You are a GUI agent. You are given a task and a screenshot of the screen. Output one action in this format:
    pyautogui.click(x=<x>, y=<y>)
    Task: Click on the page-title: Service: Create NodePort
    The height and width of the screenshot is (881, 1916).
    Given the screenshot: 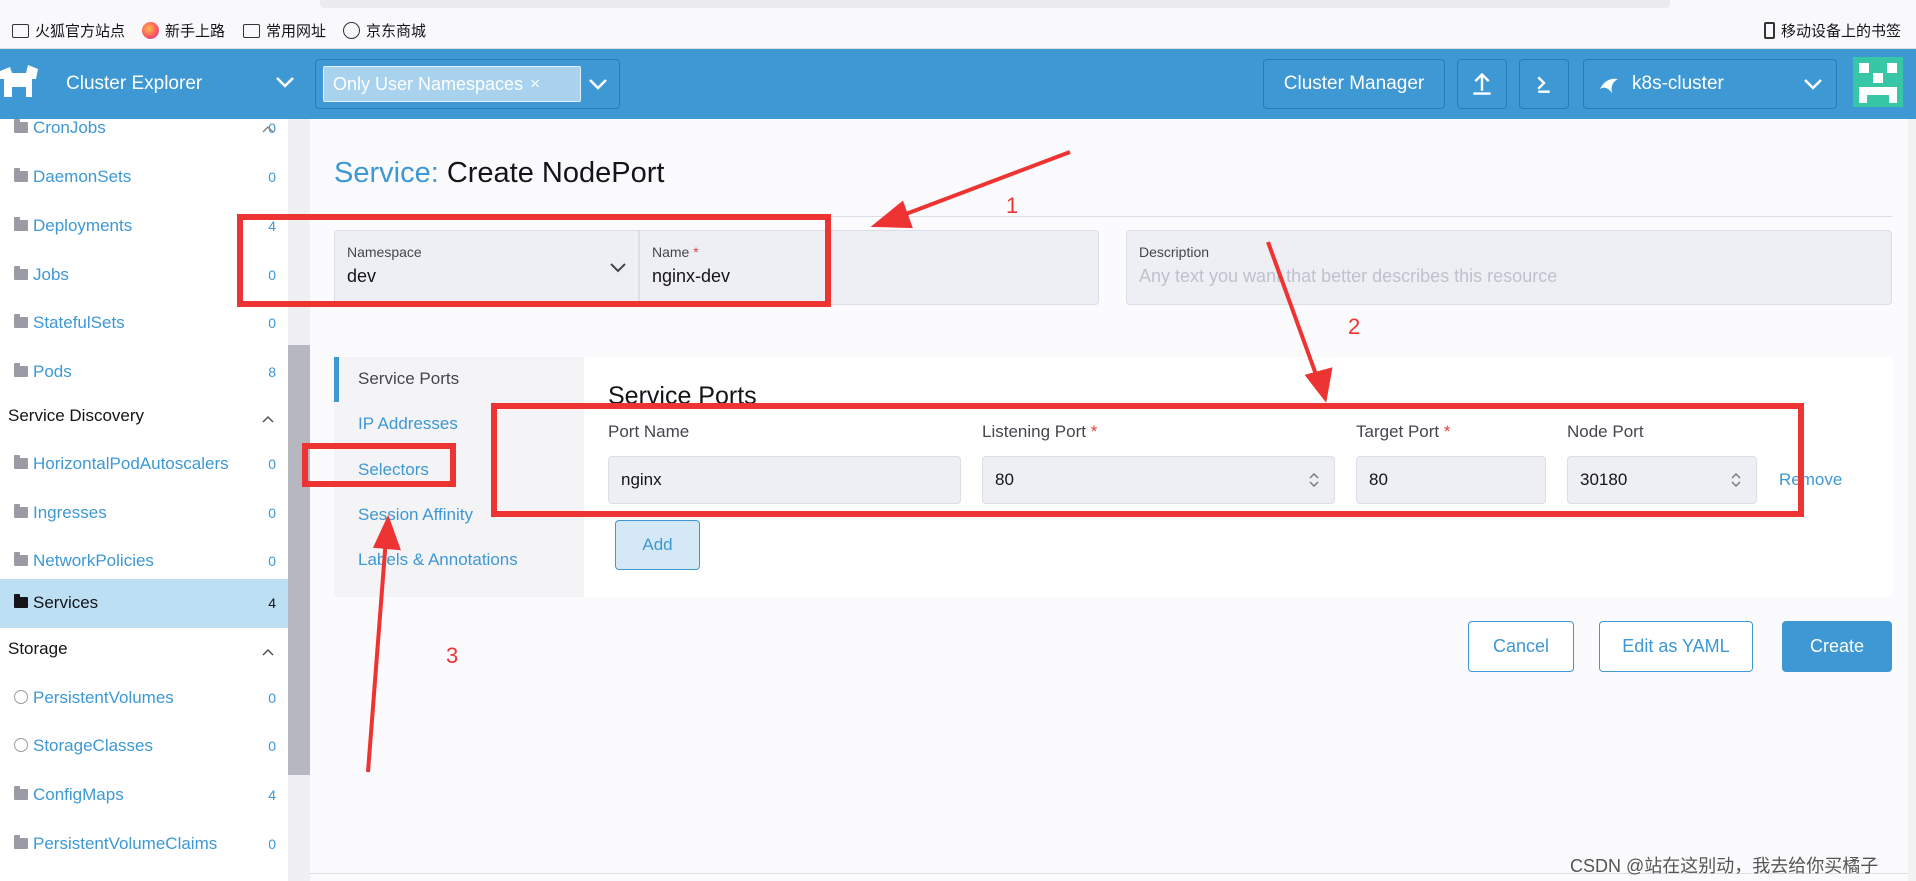 What is the action you would take?
    pyautogui.click(x=499, y=173)
    